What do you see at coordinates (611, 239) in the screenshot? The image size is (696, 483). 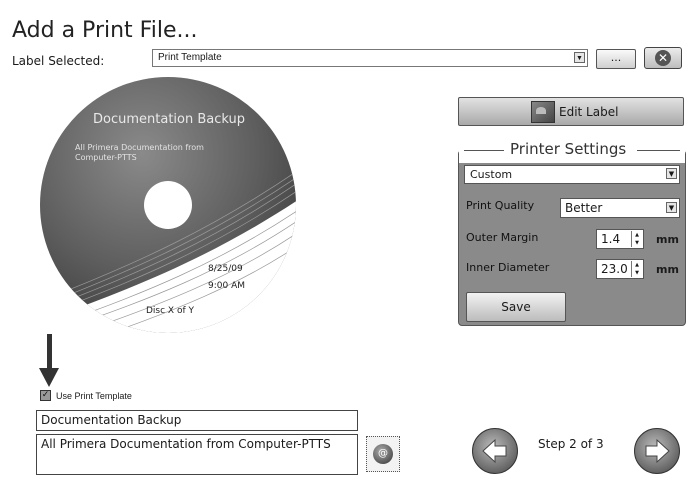 I see `outer-margin-value: 1.4` at bounding box center [611, 239].